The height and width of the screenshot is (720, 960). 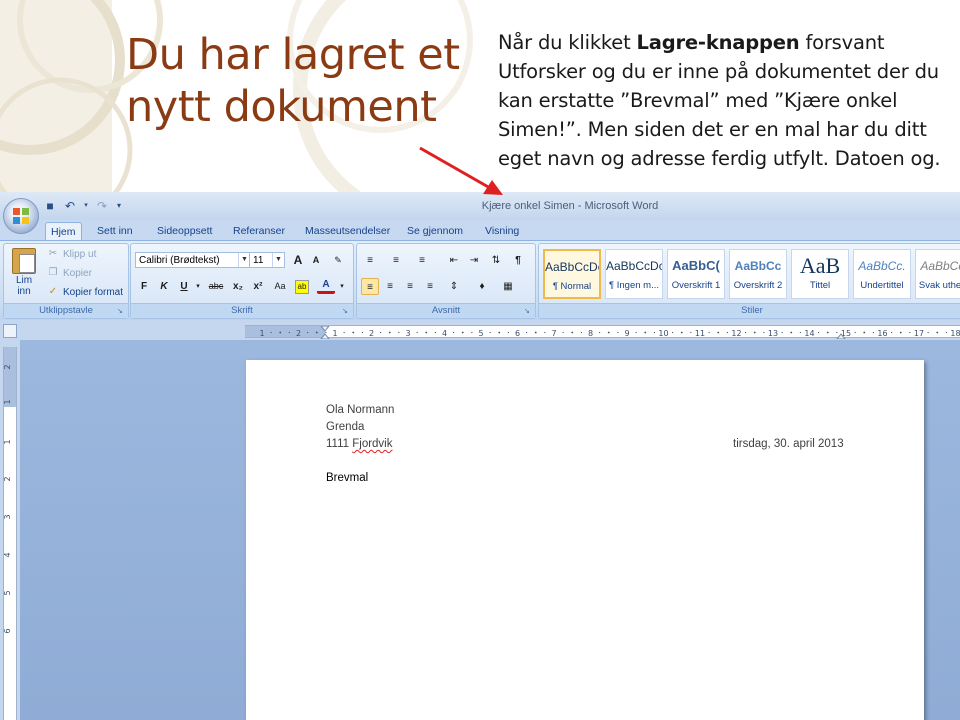 What do you see at coordinates (144, 286) in the screenshot?
I see `bold-button: F` at bounding box center [144, 286].